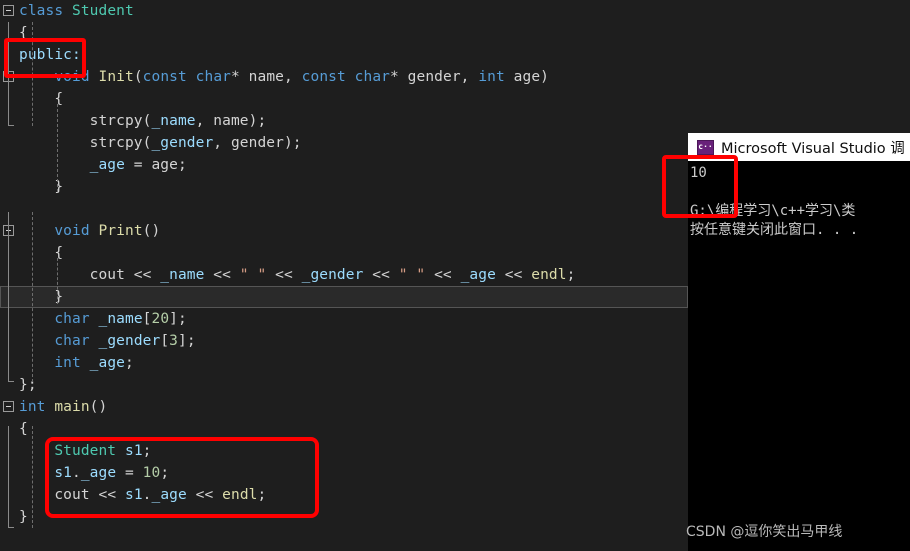  What do you see at coordinates (164, 165) in the screenshot?
I see `code-token: age` at bounding box center [164, 165].